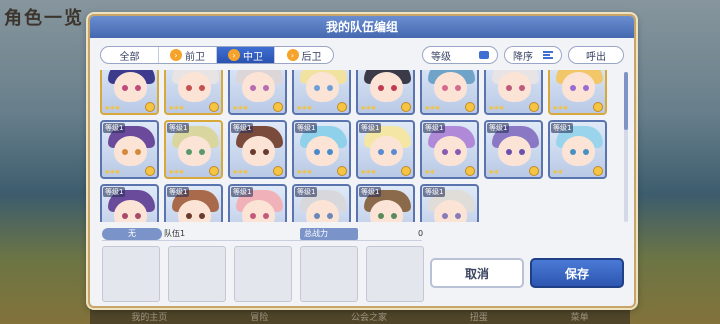  Describe the element at coordinates (253, 57) in the screenshot. I see `tab-label: 中卫` at that location.